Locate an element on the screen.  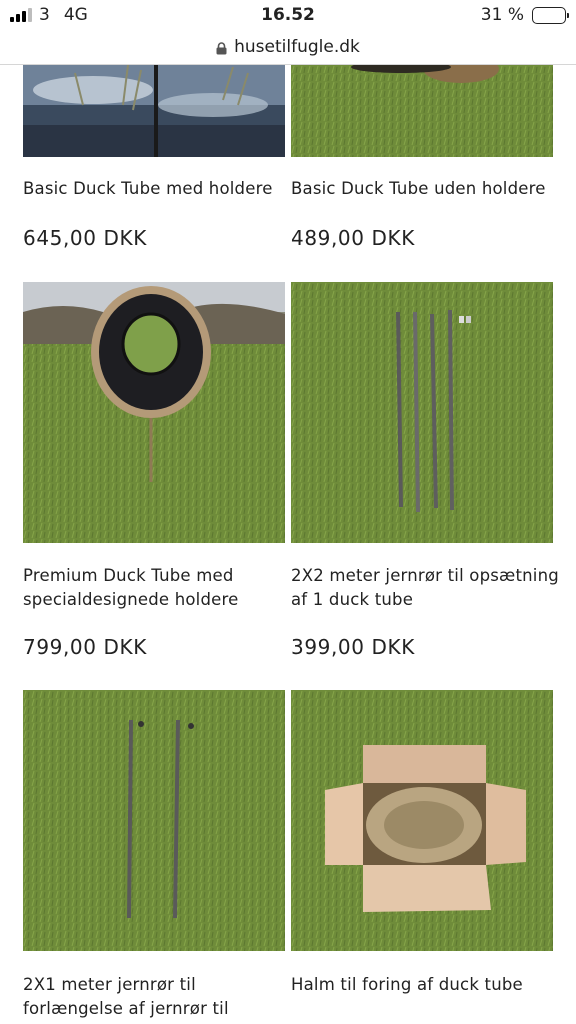
product-price: 799,00 DKK is located at coordinates (85, 647).